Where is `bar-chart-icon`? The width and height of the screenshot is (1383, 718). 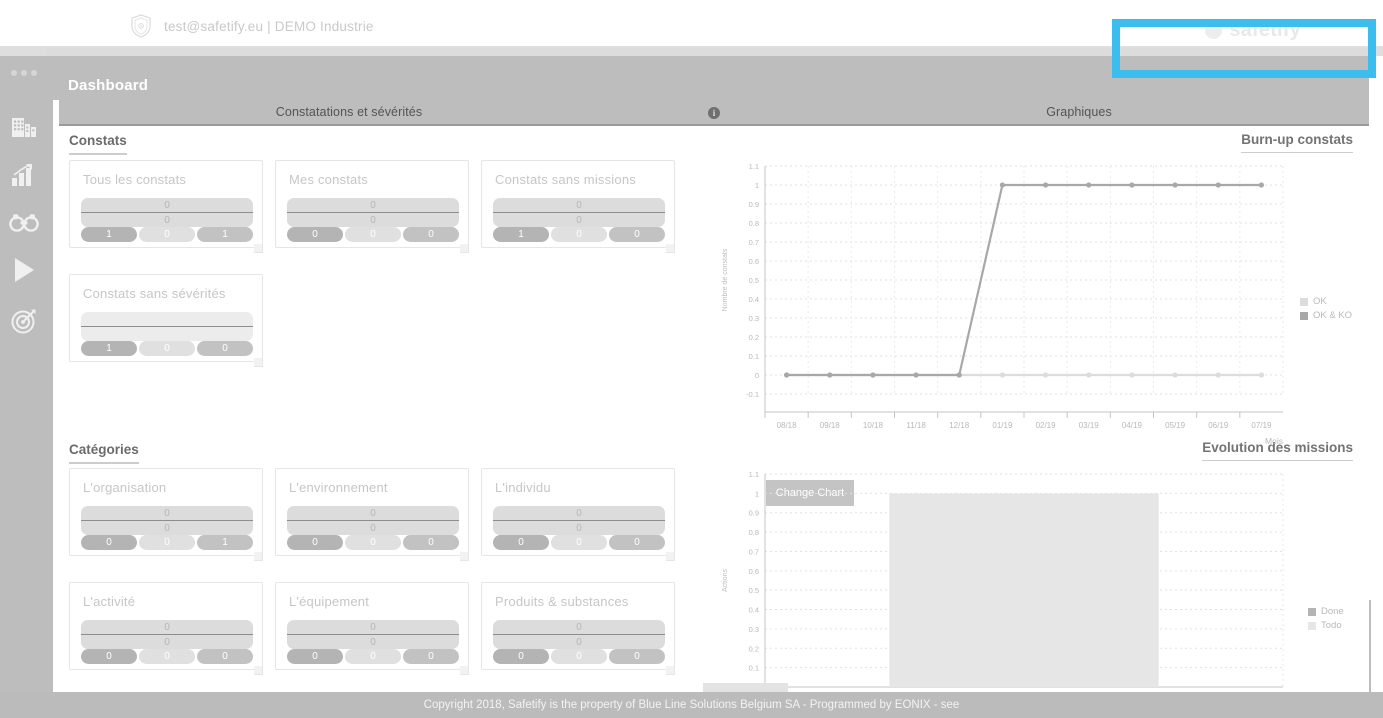 bar-chart-icon is located at coordinates (24, 175).